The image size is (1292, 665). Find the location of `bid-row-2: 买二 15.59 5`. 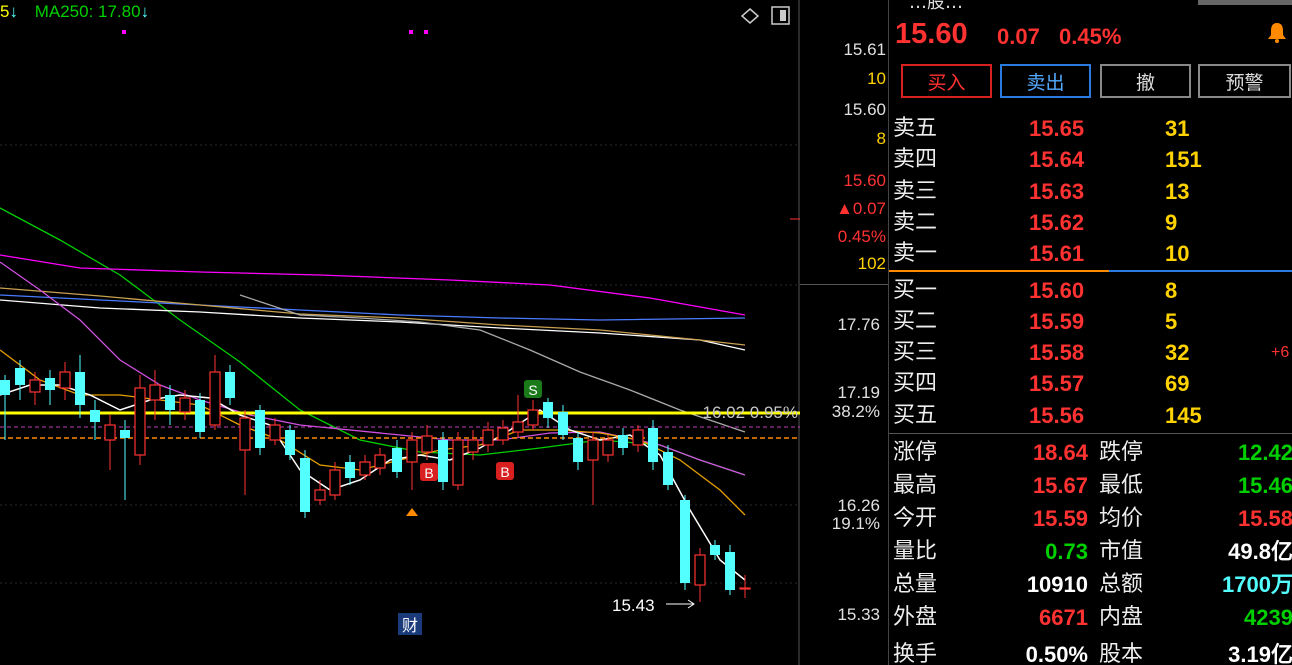

bid-row-2: 买二 15.59 5 is located at coordinates (1090, 321).